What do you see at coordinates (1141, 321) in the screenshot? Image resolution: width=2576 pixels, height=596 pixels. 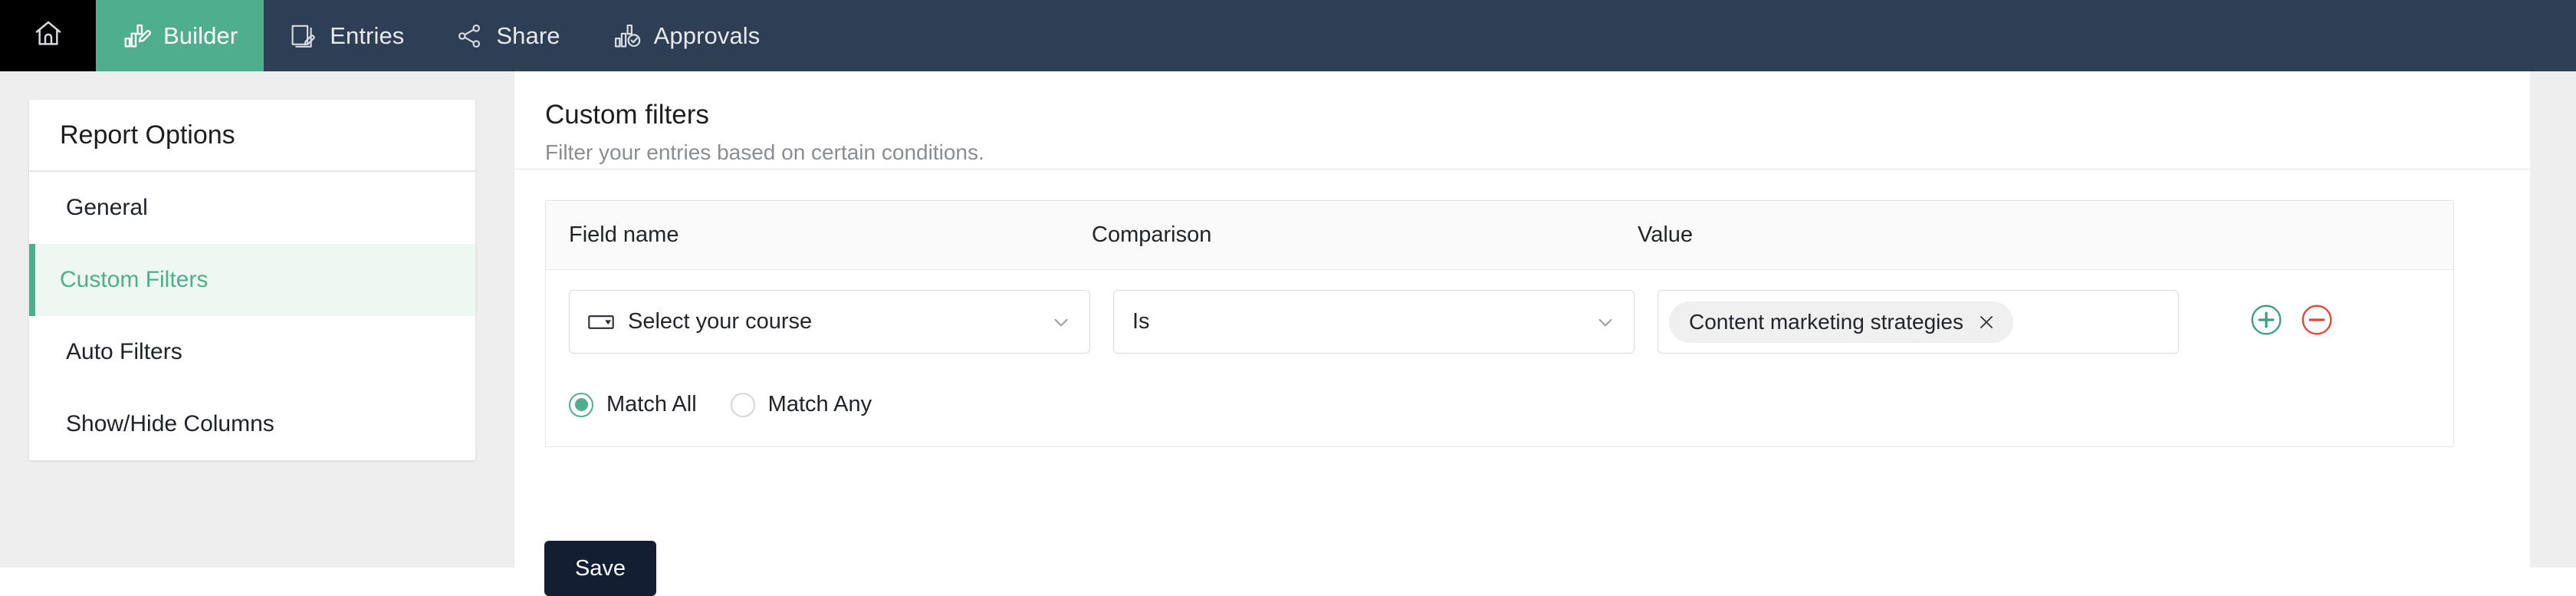 I see `comparison-select-value: Is` at bounding box center [1141, 321].